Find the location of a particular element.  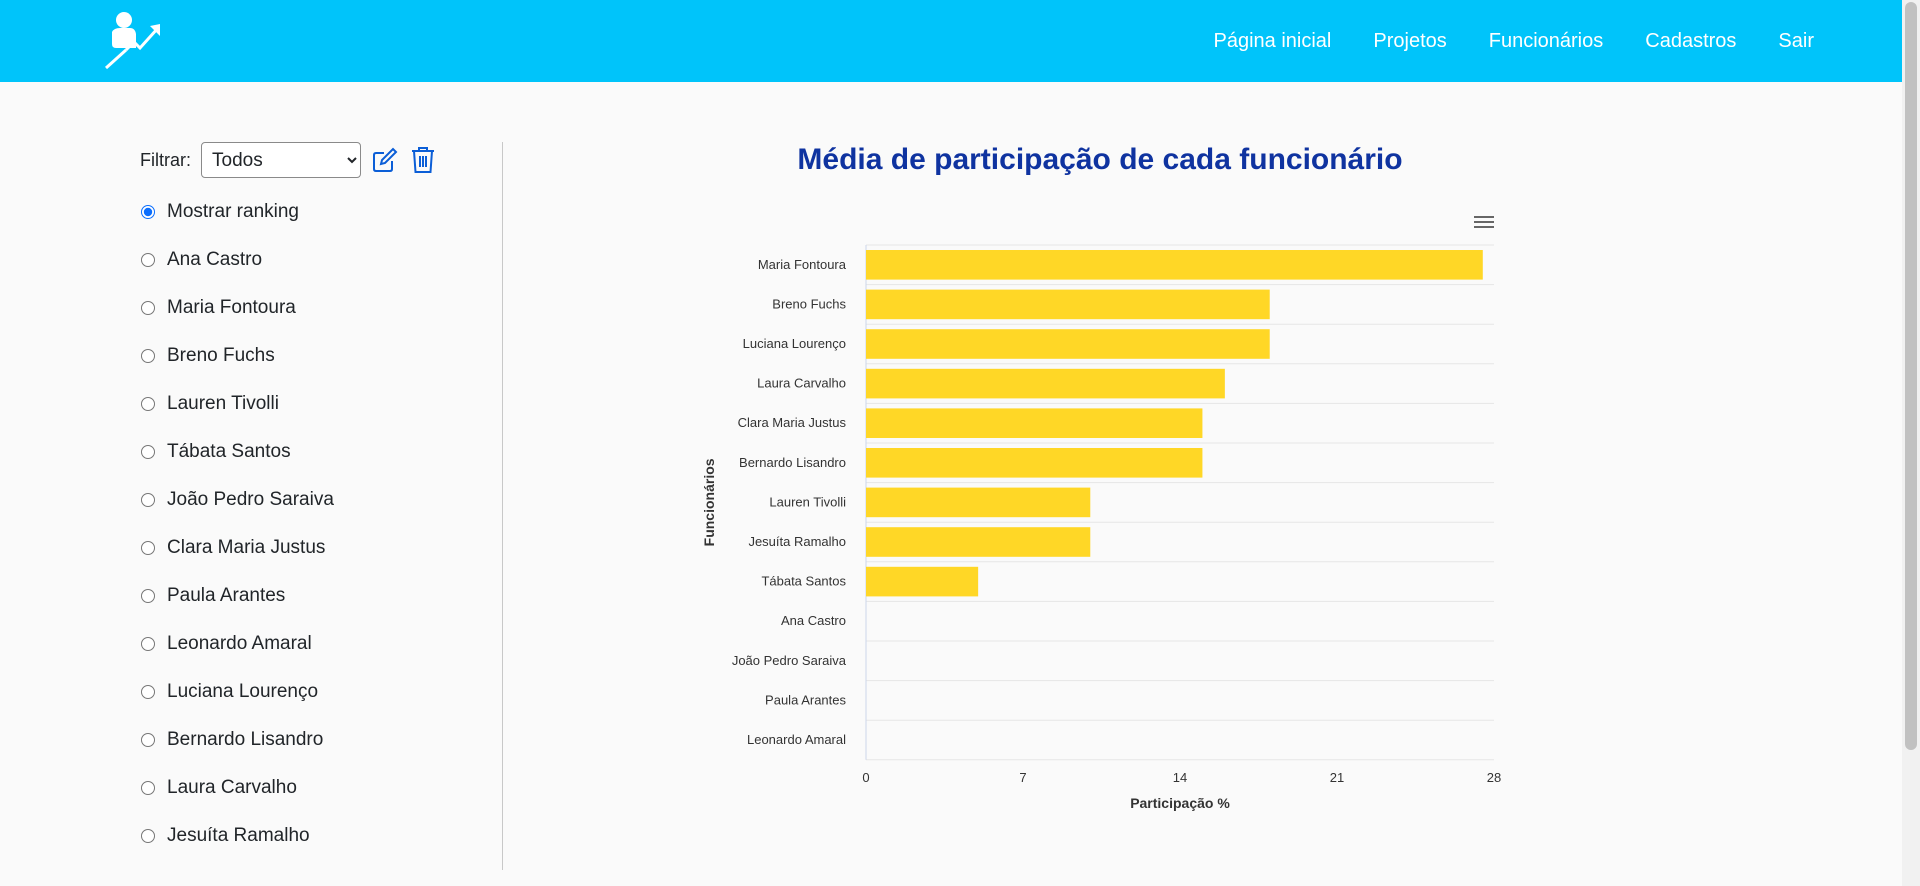

radio-option-employee: Laura Carvalho is located at coordinates (290, 788).